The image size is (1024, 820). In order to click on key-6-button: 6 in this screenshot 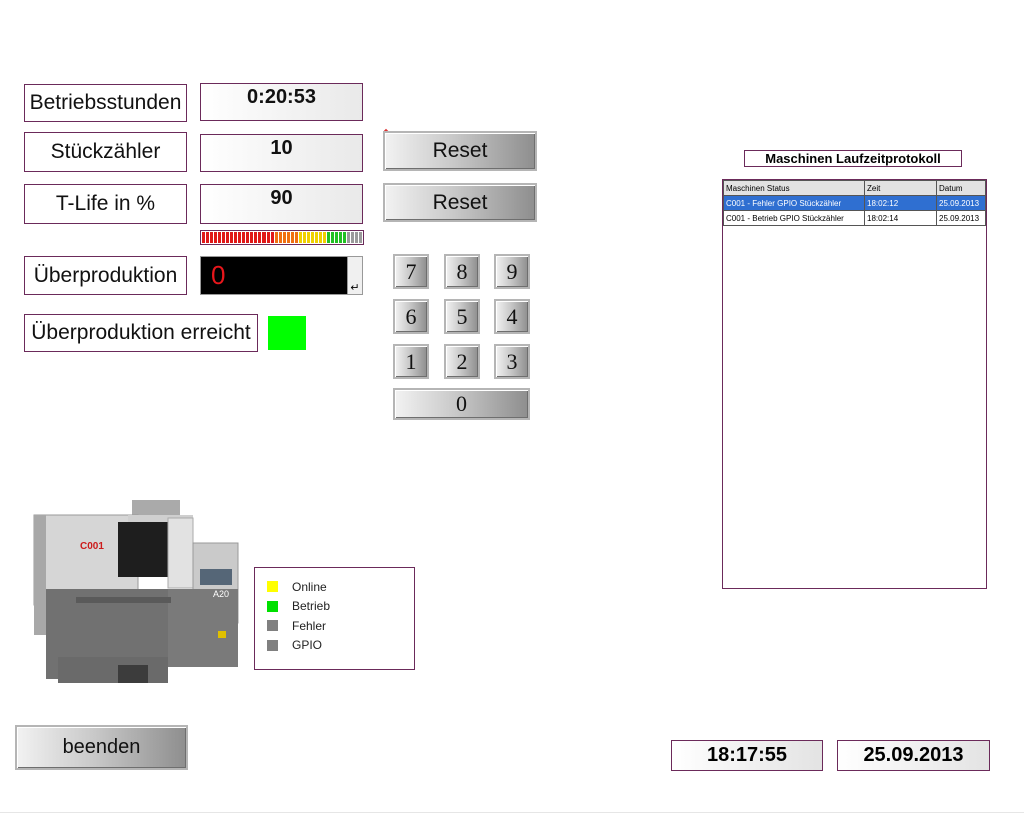, I will do `click(411, 316)`.